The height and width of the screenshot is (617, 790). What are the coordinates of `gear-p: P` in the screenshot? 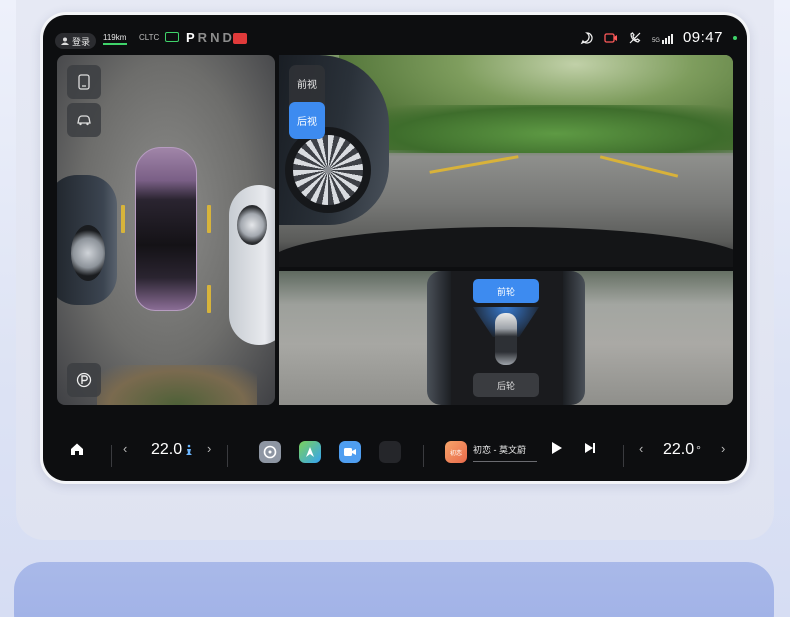 It's located at (192, 37).